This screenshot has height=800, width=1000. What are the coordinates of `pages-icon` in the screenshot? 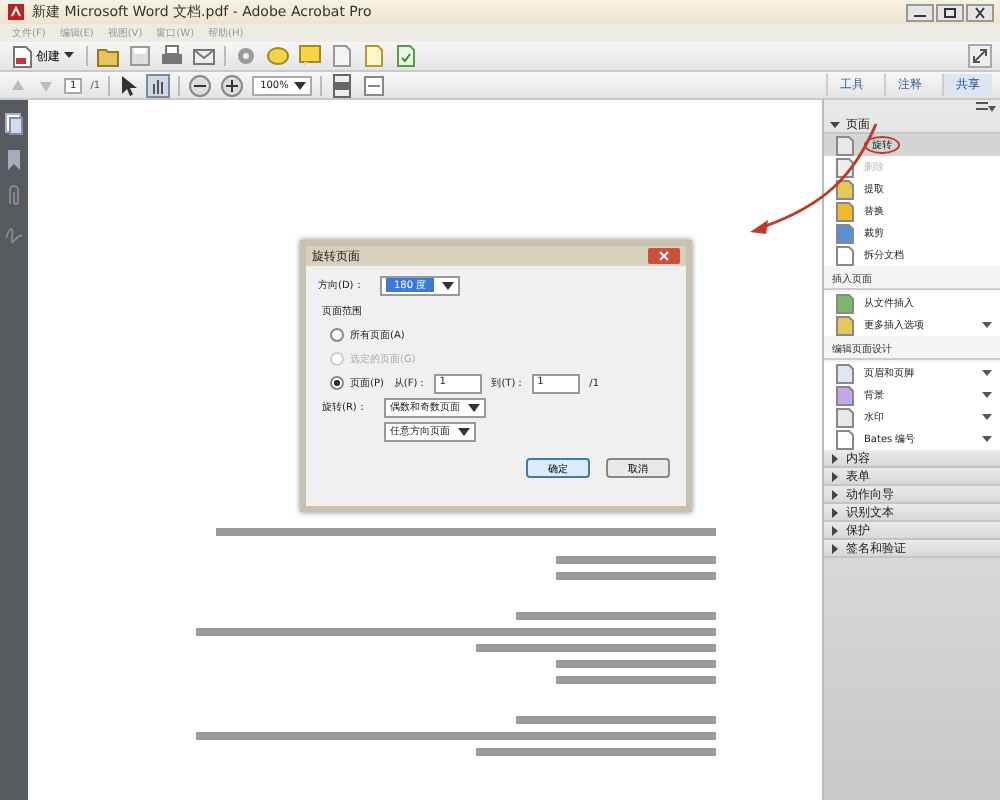 It's located at (14, 124).